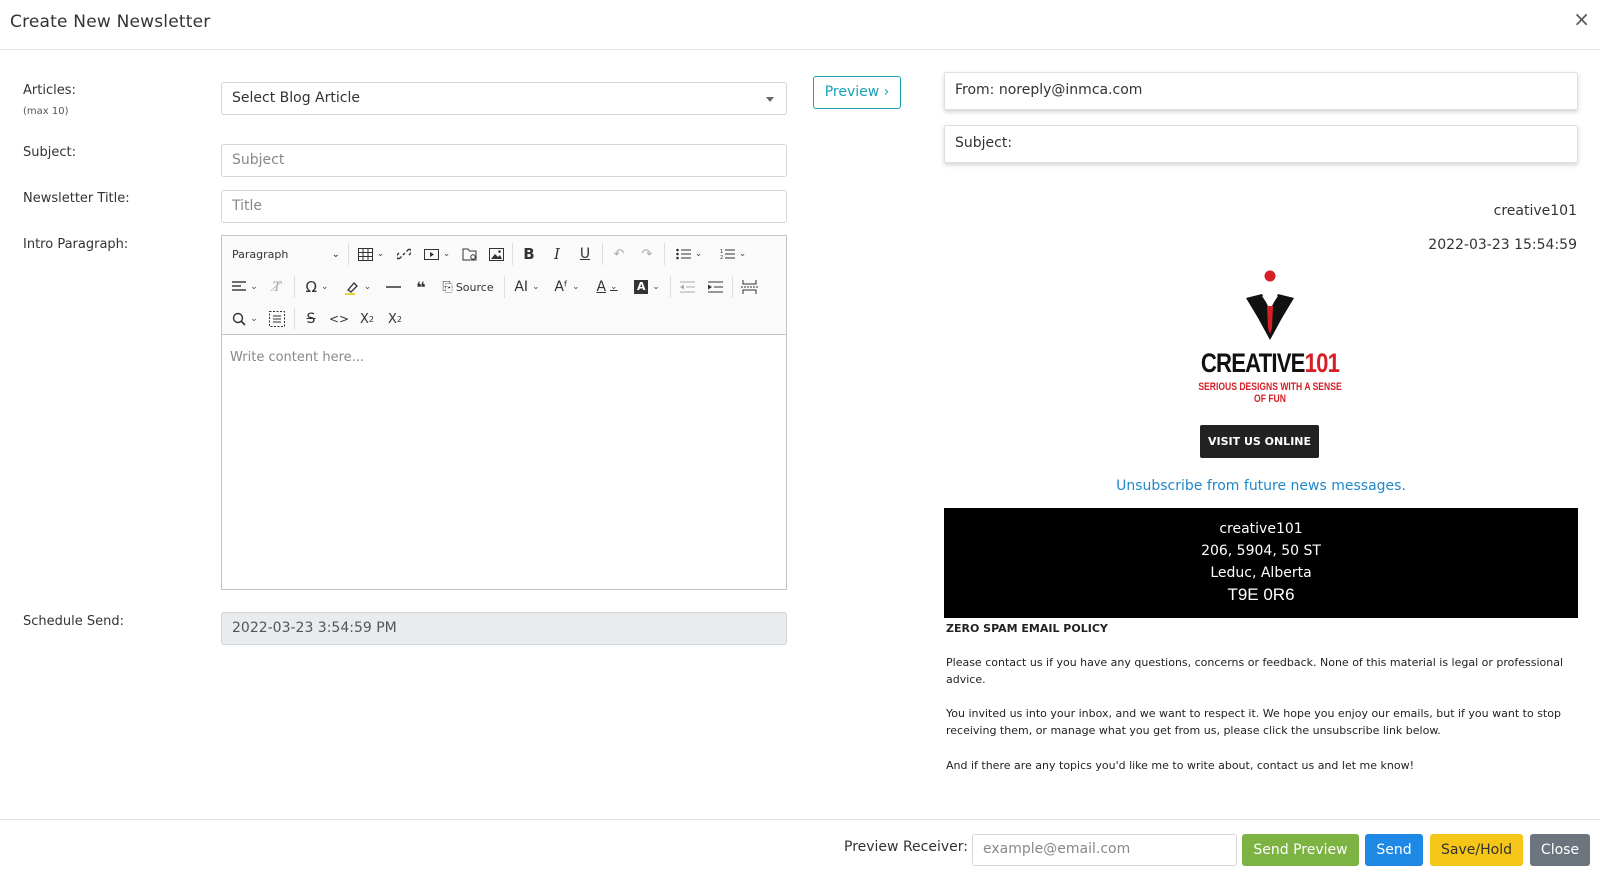 The height and width of the screenshot is (888, 1600). I want to click on blockquote-icon: ❝, so click(421, 287).